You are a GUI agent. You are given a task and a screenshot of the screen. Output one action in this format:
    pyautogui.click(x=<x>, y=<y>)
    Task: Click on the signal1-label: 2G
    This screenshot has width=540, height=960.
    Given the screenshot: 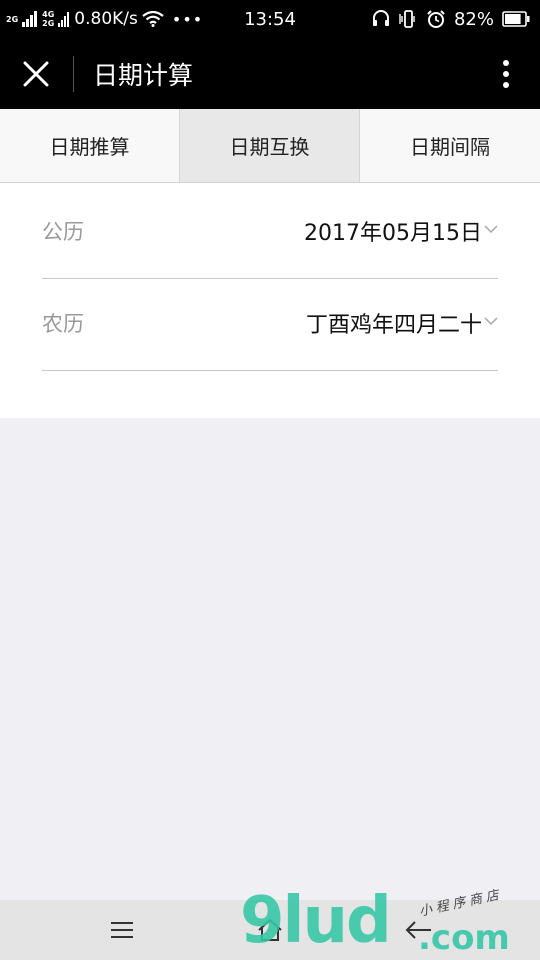 What is the action you would take?
    pyautogui.click(x=12, y=19)
    